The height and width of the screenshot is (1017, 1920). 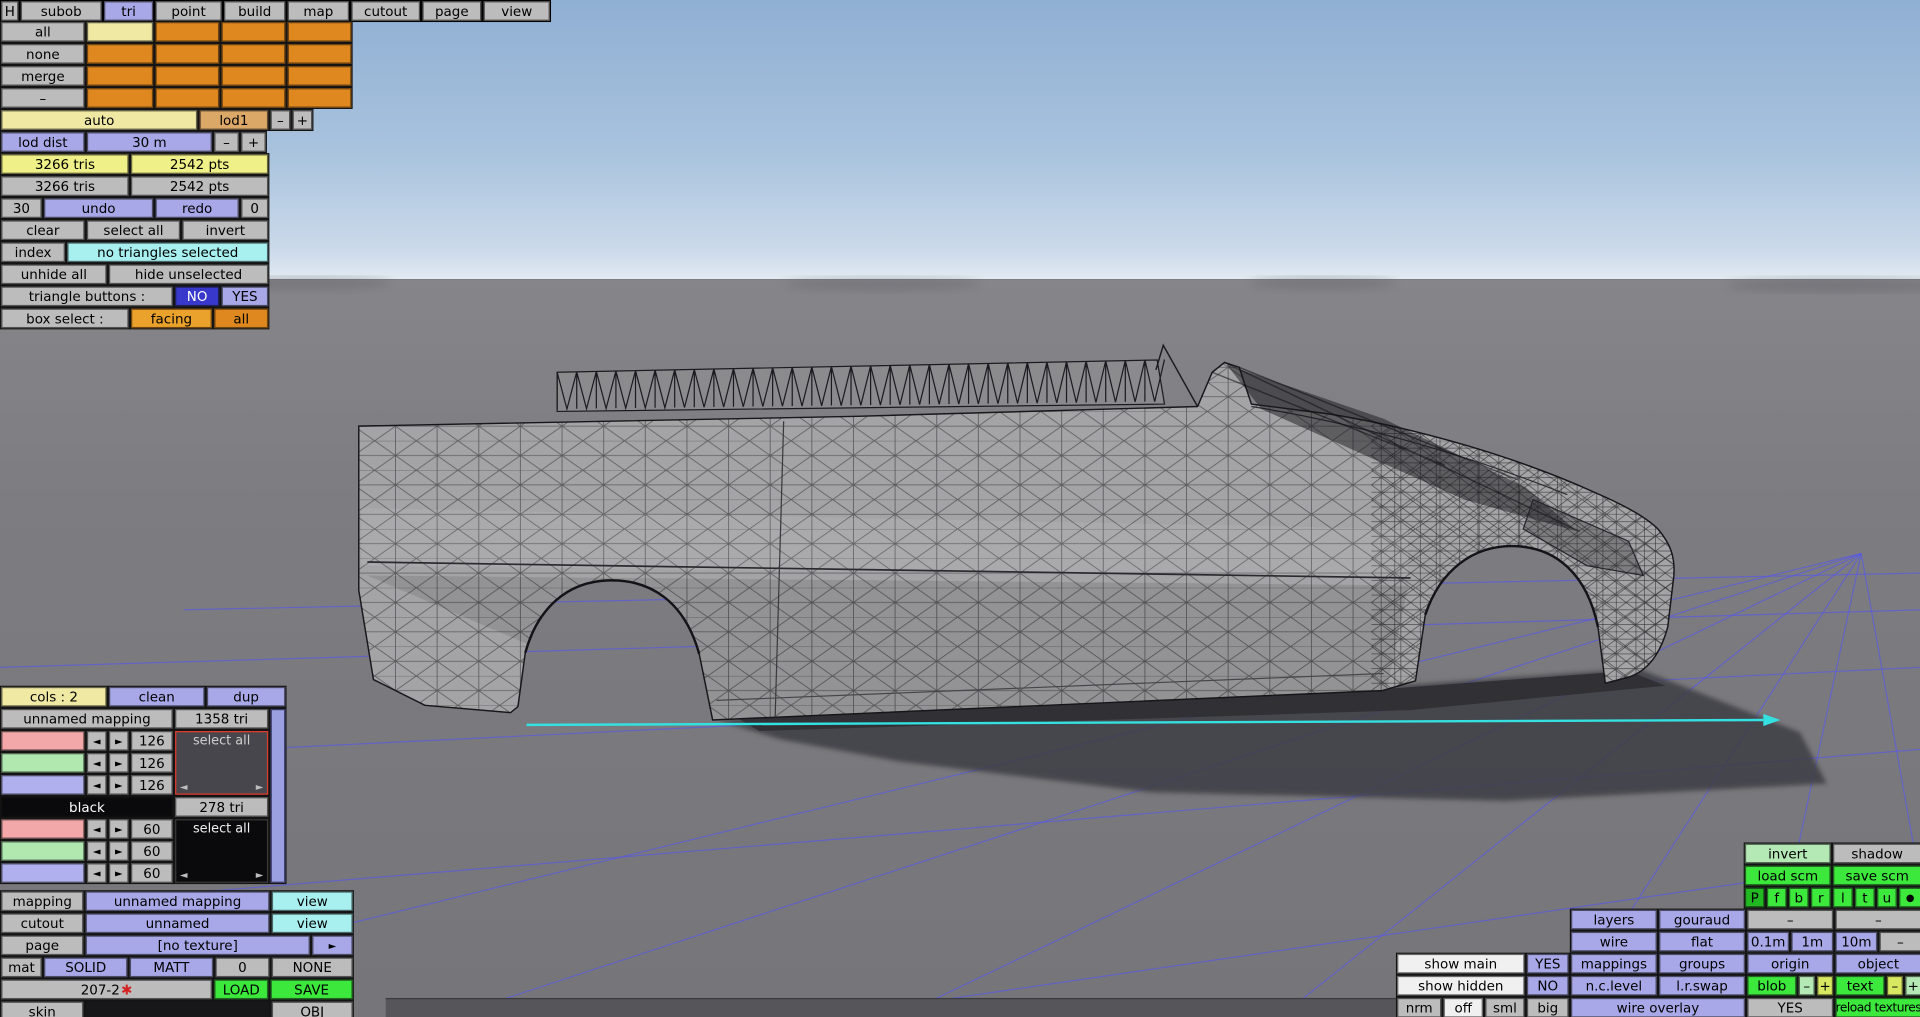 What do you see at coordinates (253, 142) in the screenshot?
I see `lod-dist-plus-button: +` at bounding box center [253, 142].